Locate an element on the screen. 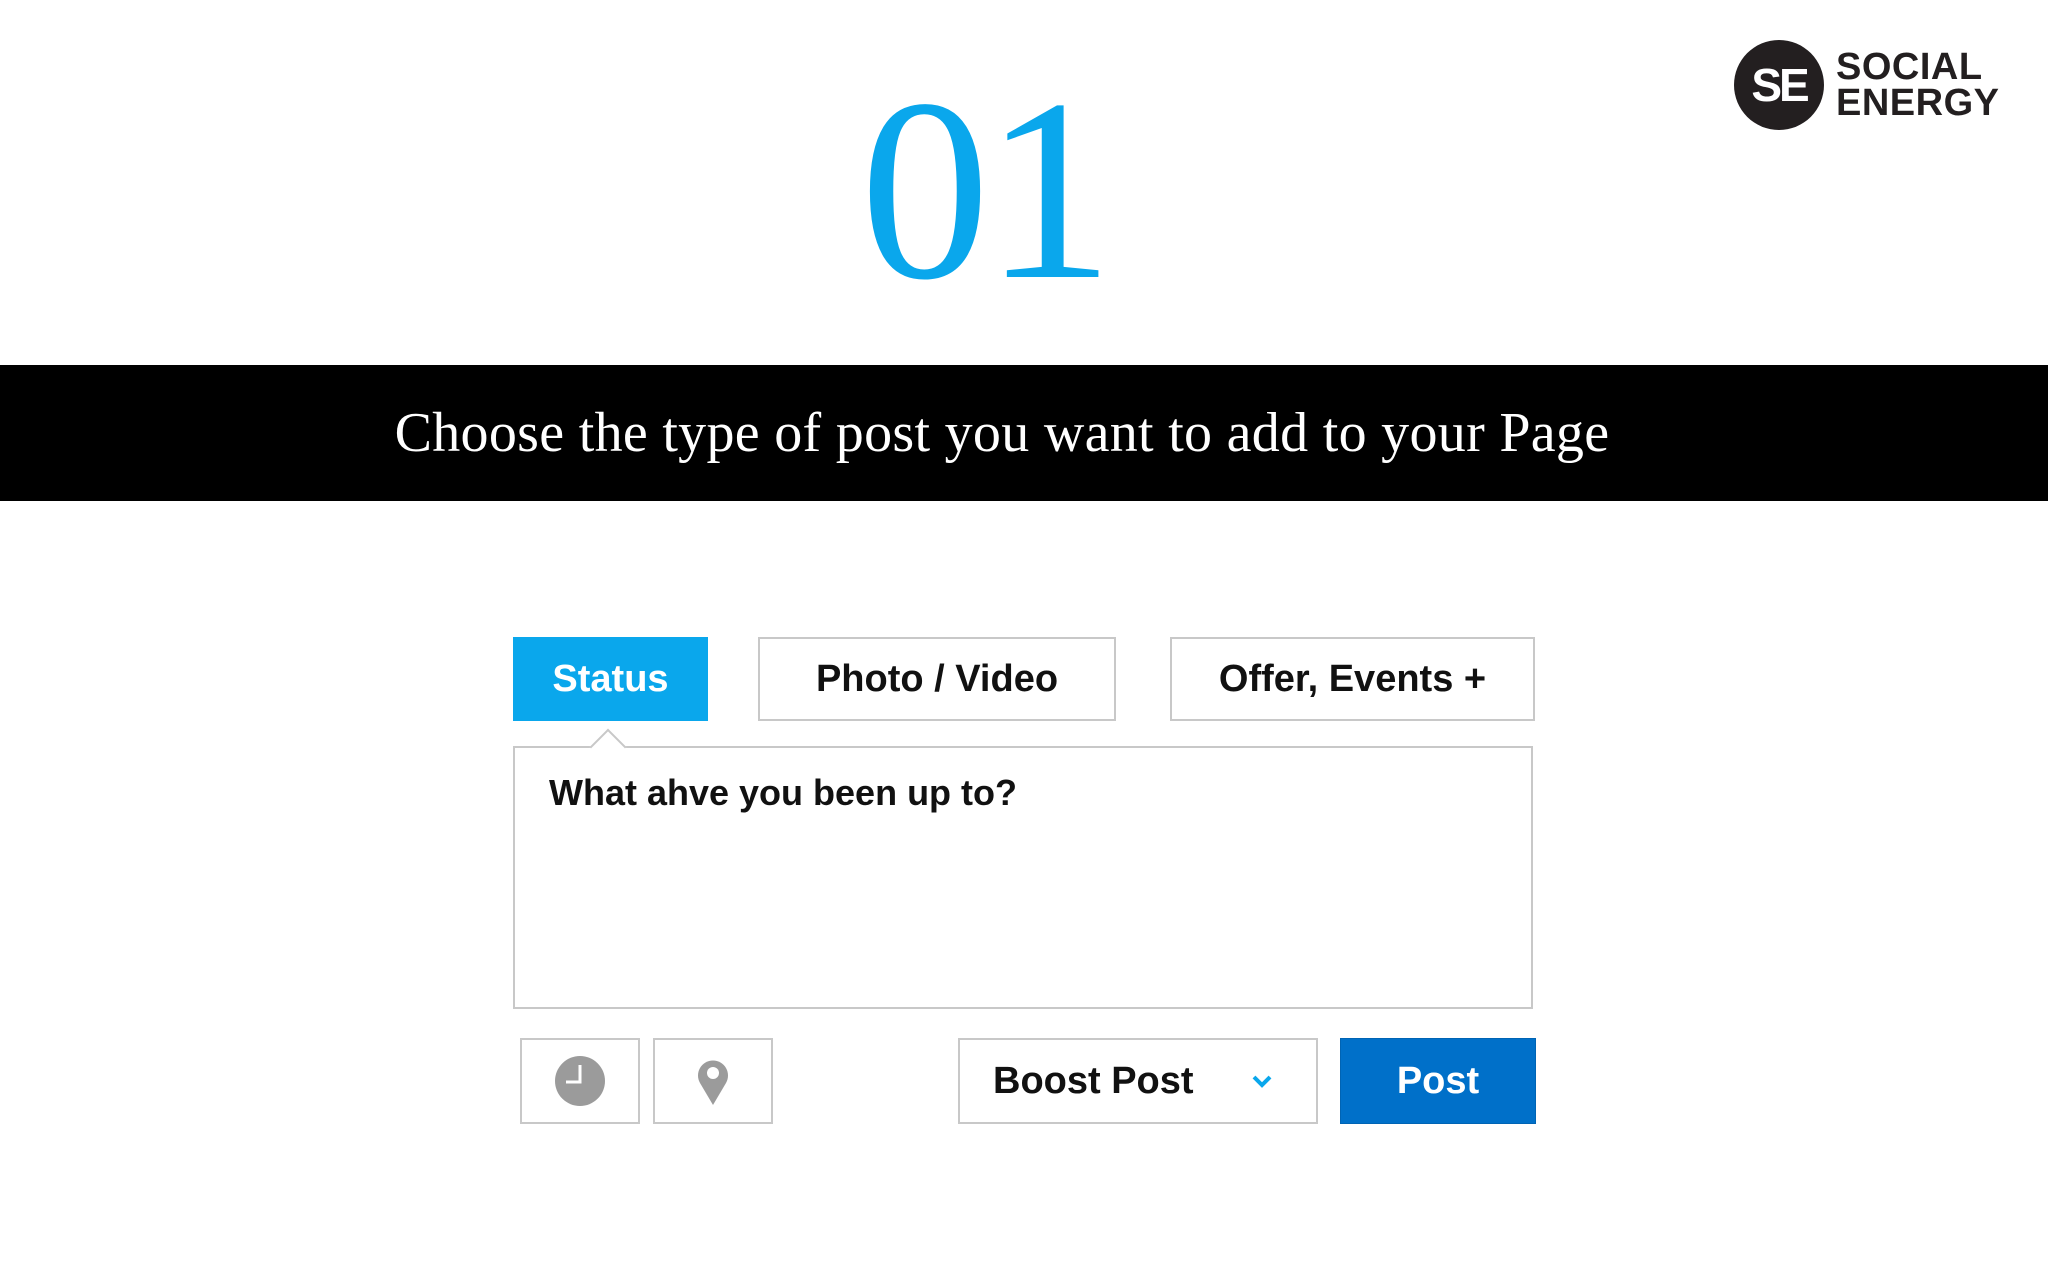 This screenshot has width=2048, height=1280. clock-icon is located at coordinates (580, 1081).